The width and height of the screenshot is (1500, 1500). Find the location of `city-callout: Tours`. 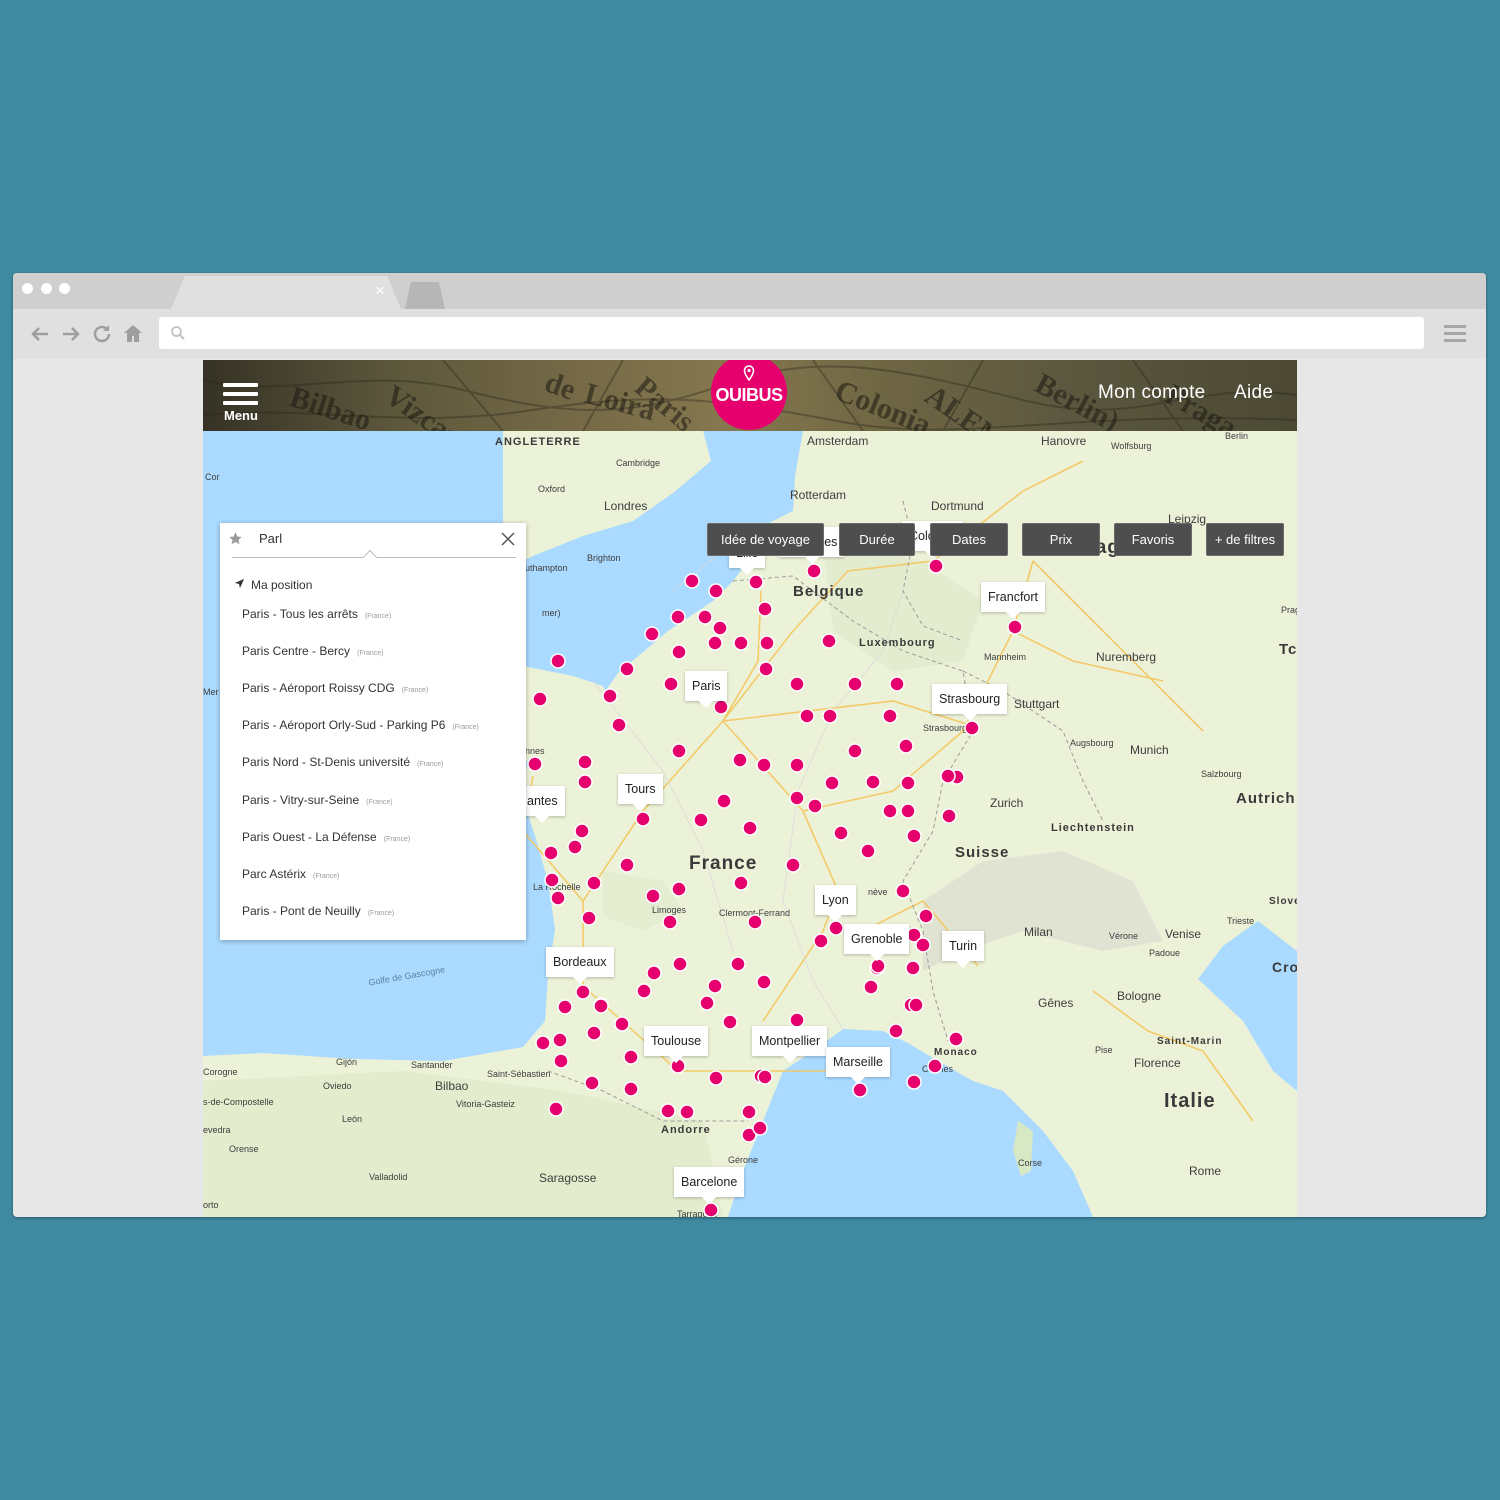

city-callout: Tours is located at coordinates (640, 789).